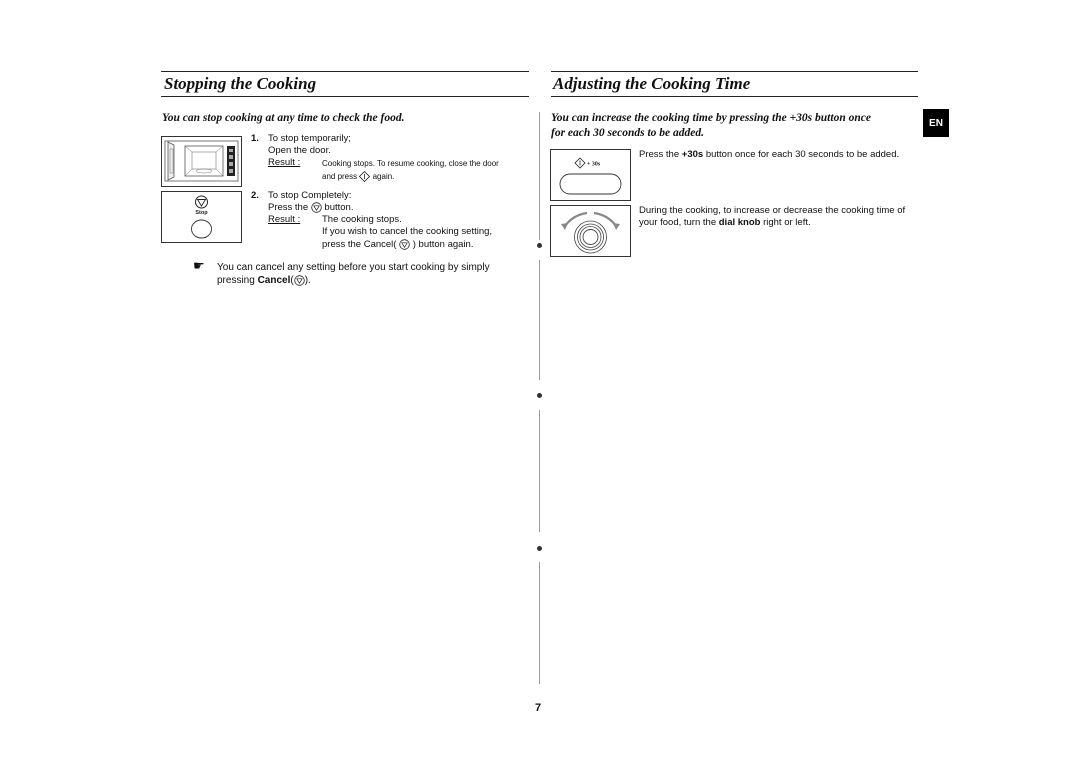 The width and height of the screenshot is (1080, 763). What do you see at coordinates (345, 71) in the screenshot?
I see `left-title-top-rule` at bounding box center [345, 71].